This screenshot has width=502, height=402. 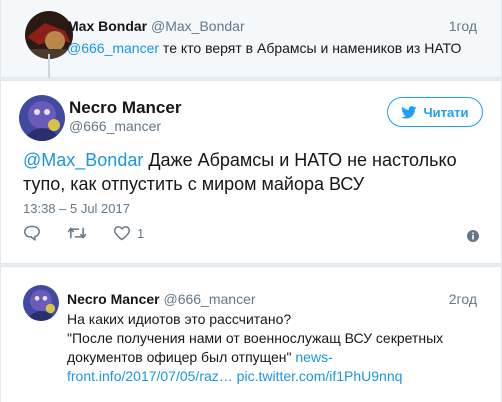 I want to click on tweet-header: Max Bondar @Max_Bondar, so click(x=156, y=26).